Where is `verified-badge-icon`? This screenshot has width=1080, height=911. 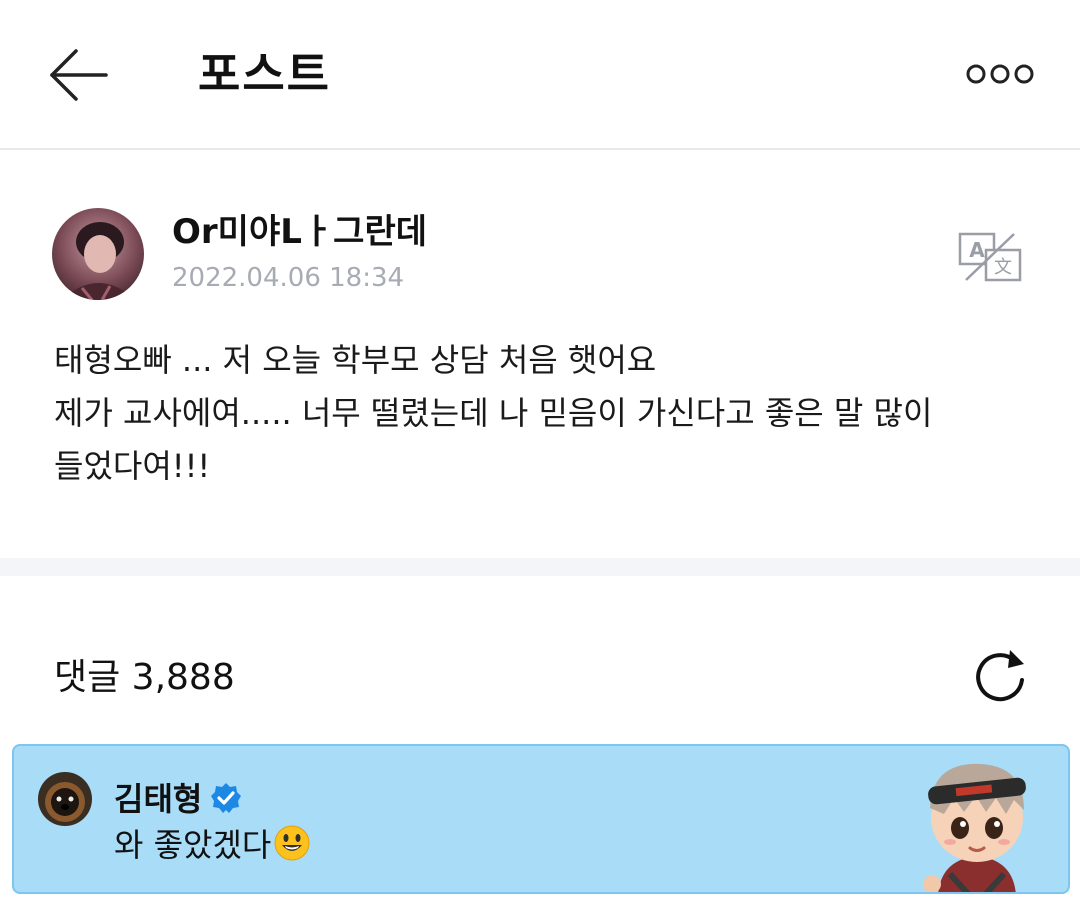 verified-badge-icon is located at coordinates (226, 798).